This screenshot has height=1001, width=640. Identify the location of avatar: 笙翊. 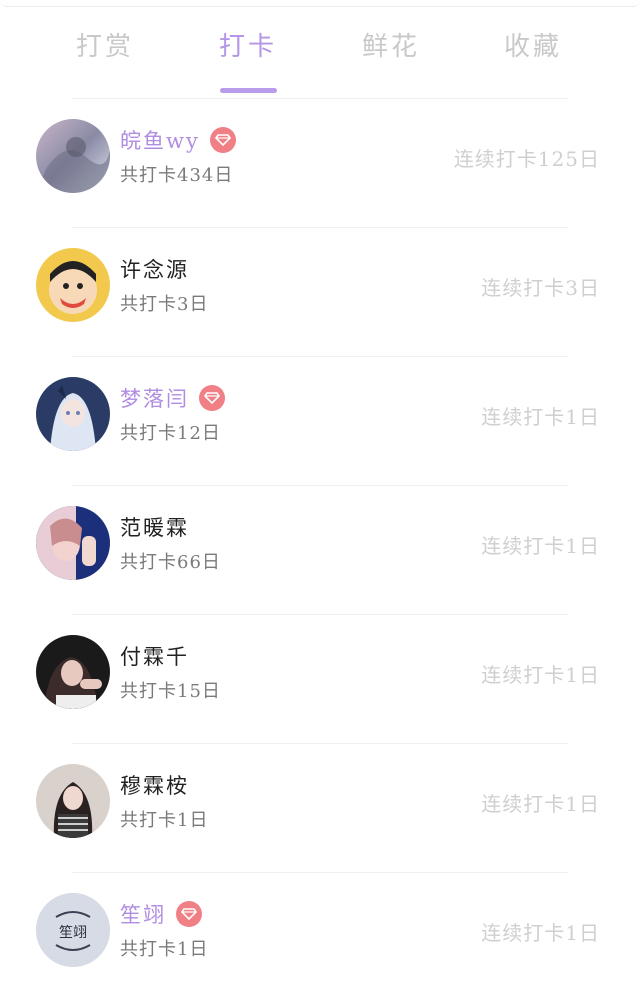
(73, 930).